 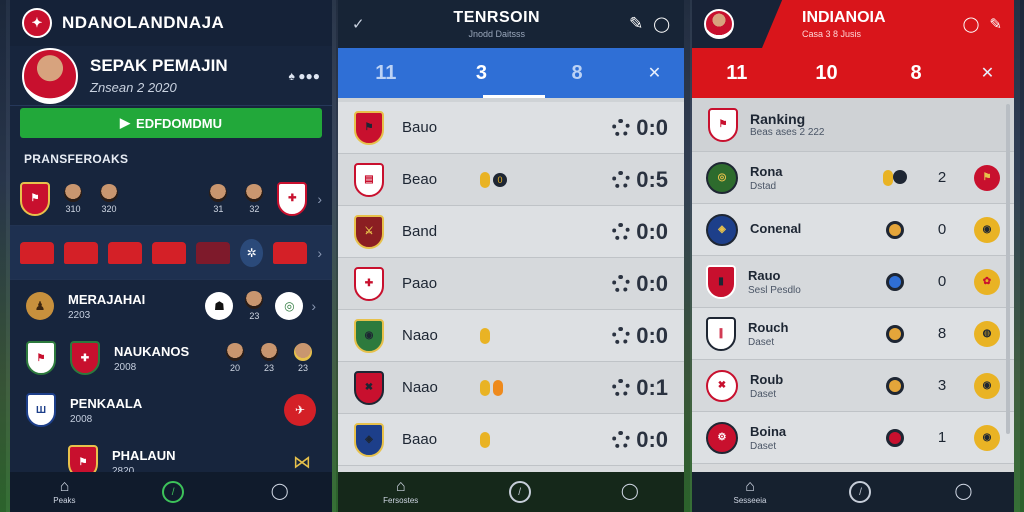 What do you see at coordinates (64, 492) in the screenshot?
I see `nav-home: ⌂ Peaks` at bounding box center [64, 492].